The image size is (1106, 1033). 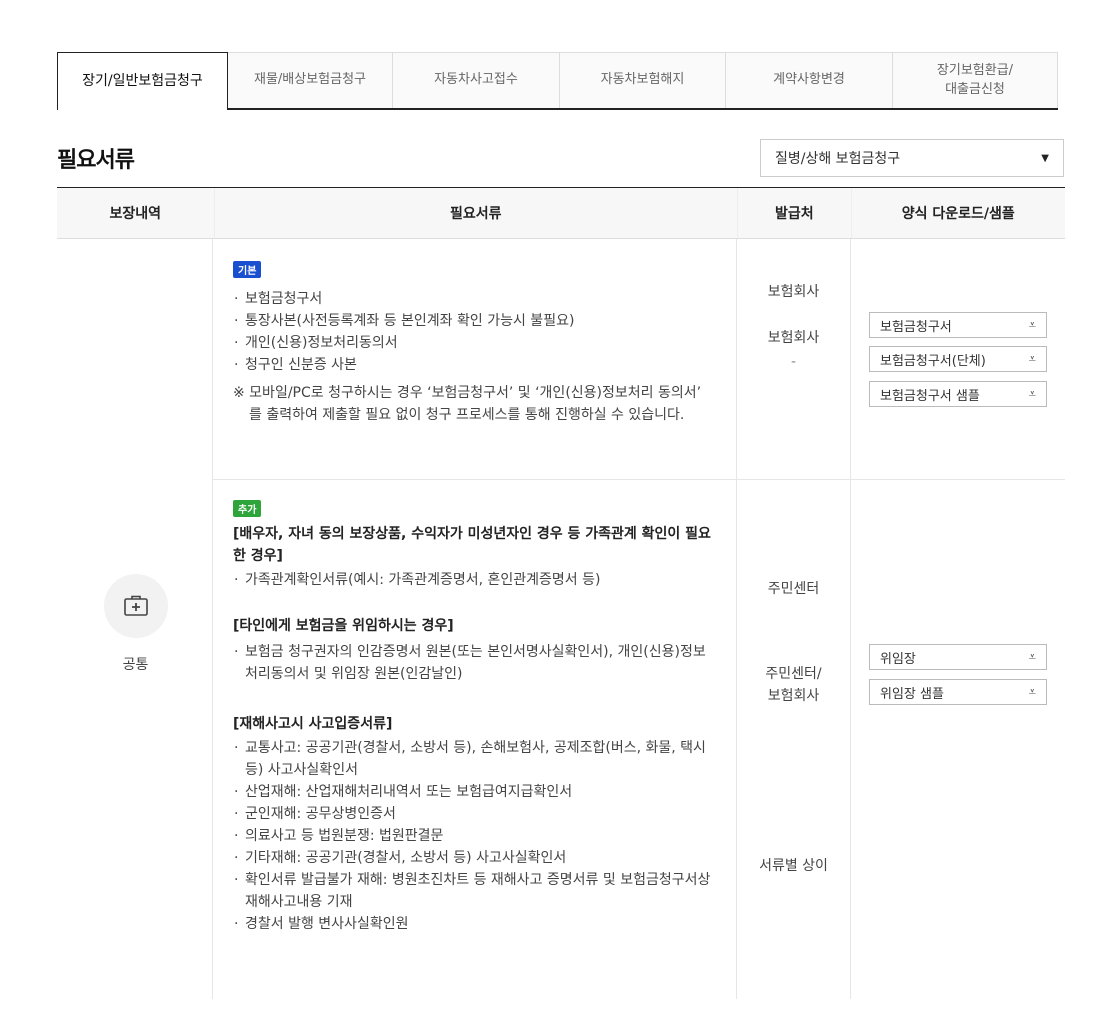 I want to click on tab-label: 계약사항변경, so click(x=809, y=80).